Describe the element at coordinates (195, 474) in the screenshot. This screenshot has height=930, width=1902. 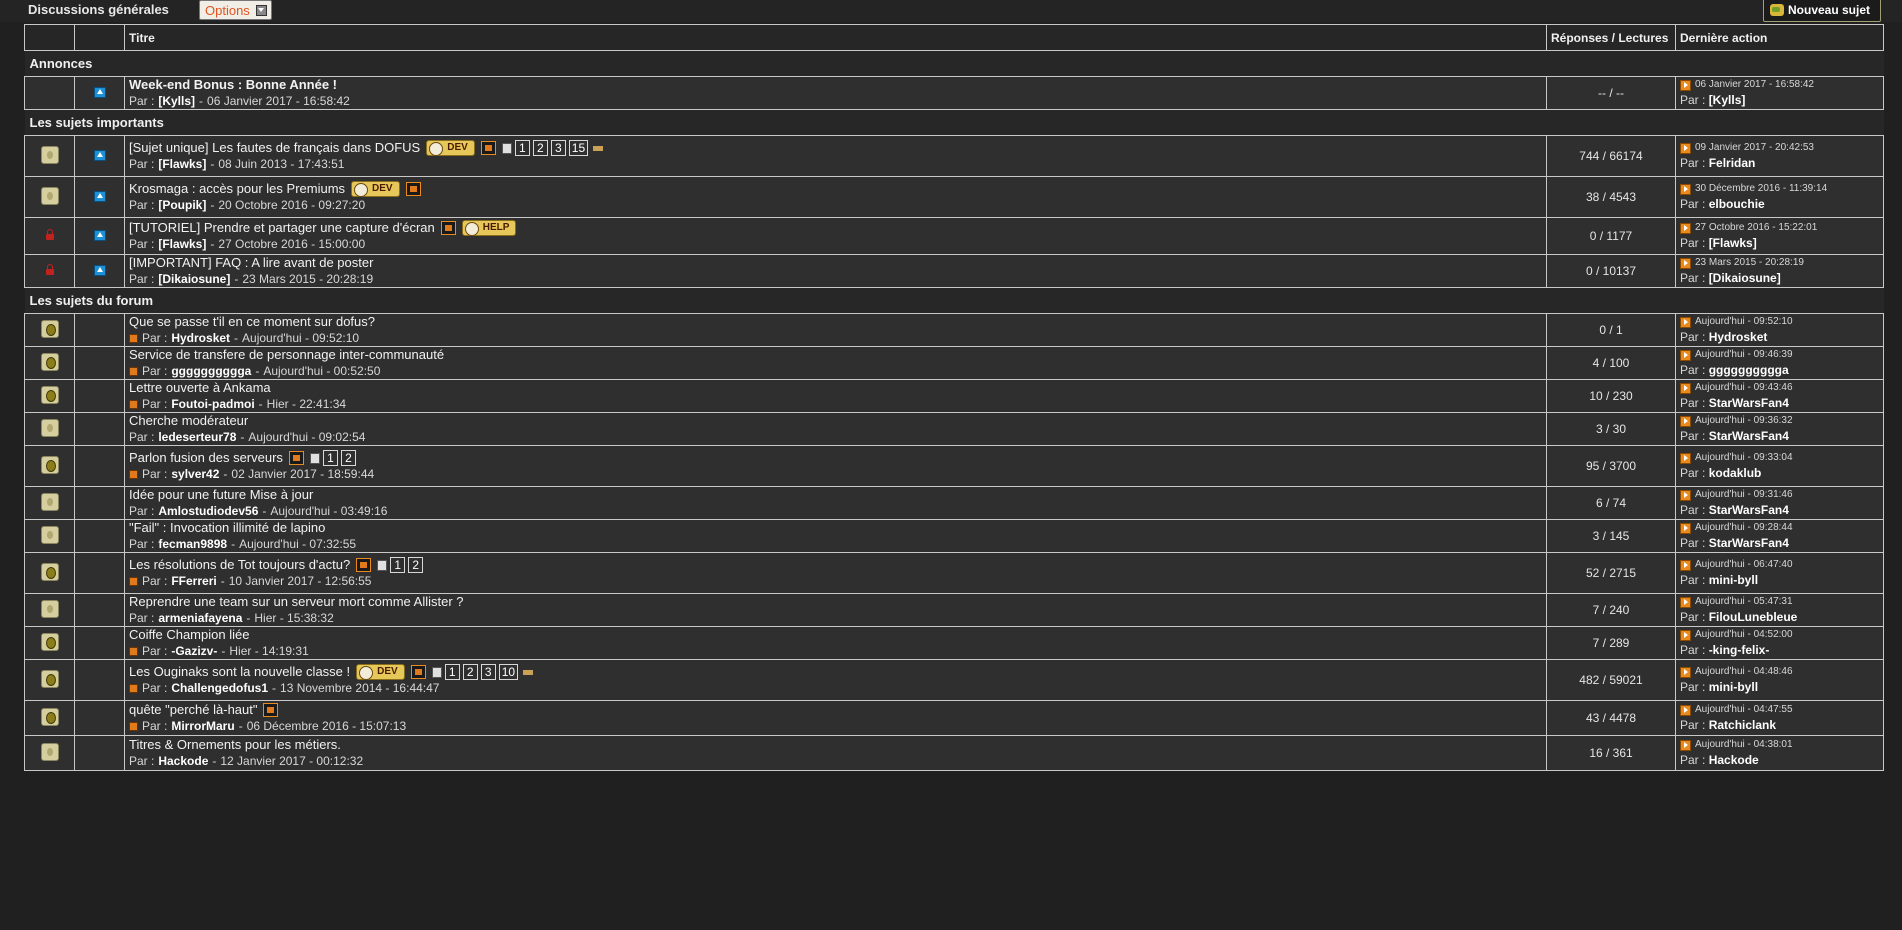
I see `topic-author-link: sylver42` at that location.